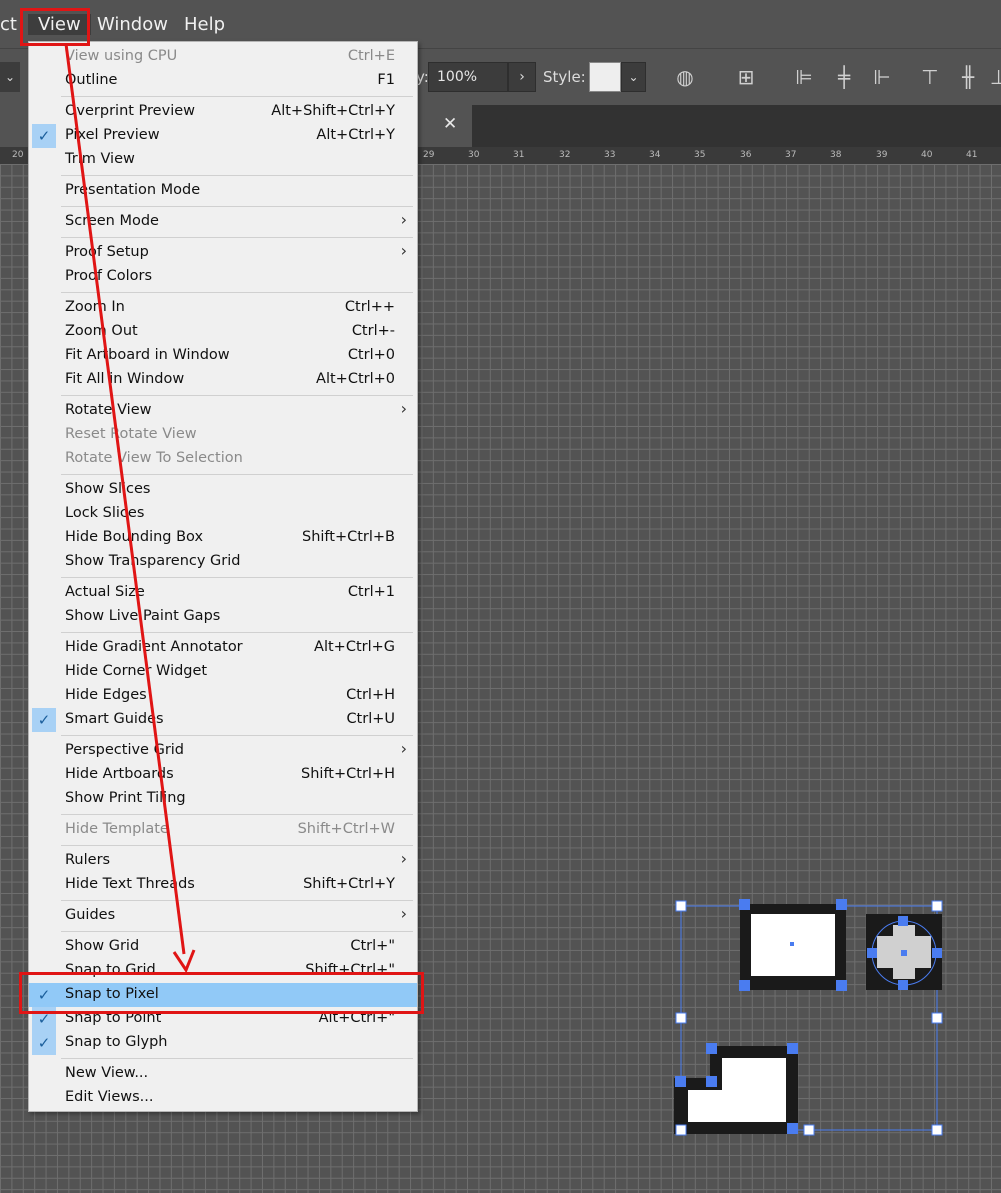  What do you see at coordinates (371, 355) in the screenshot?
I see `menu-item-shortcut: Ctrl+0` at bounding box center [371, 355].